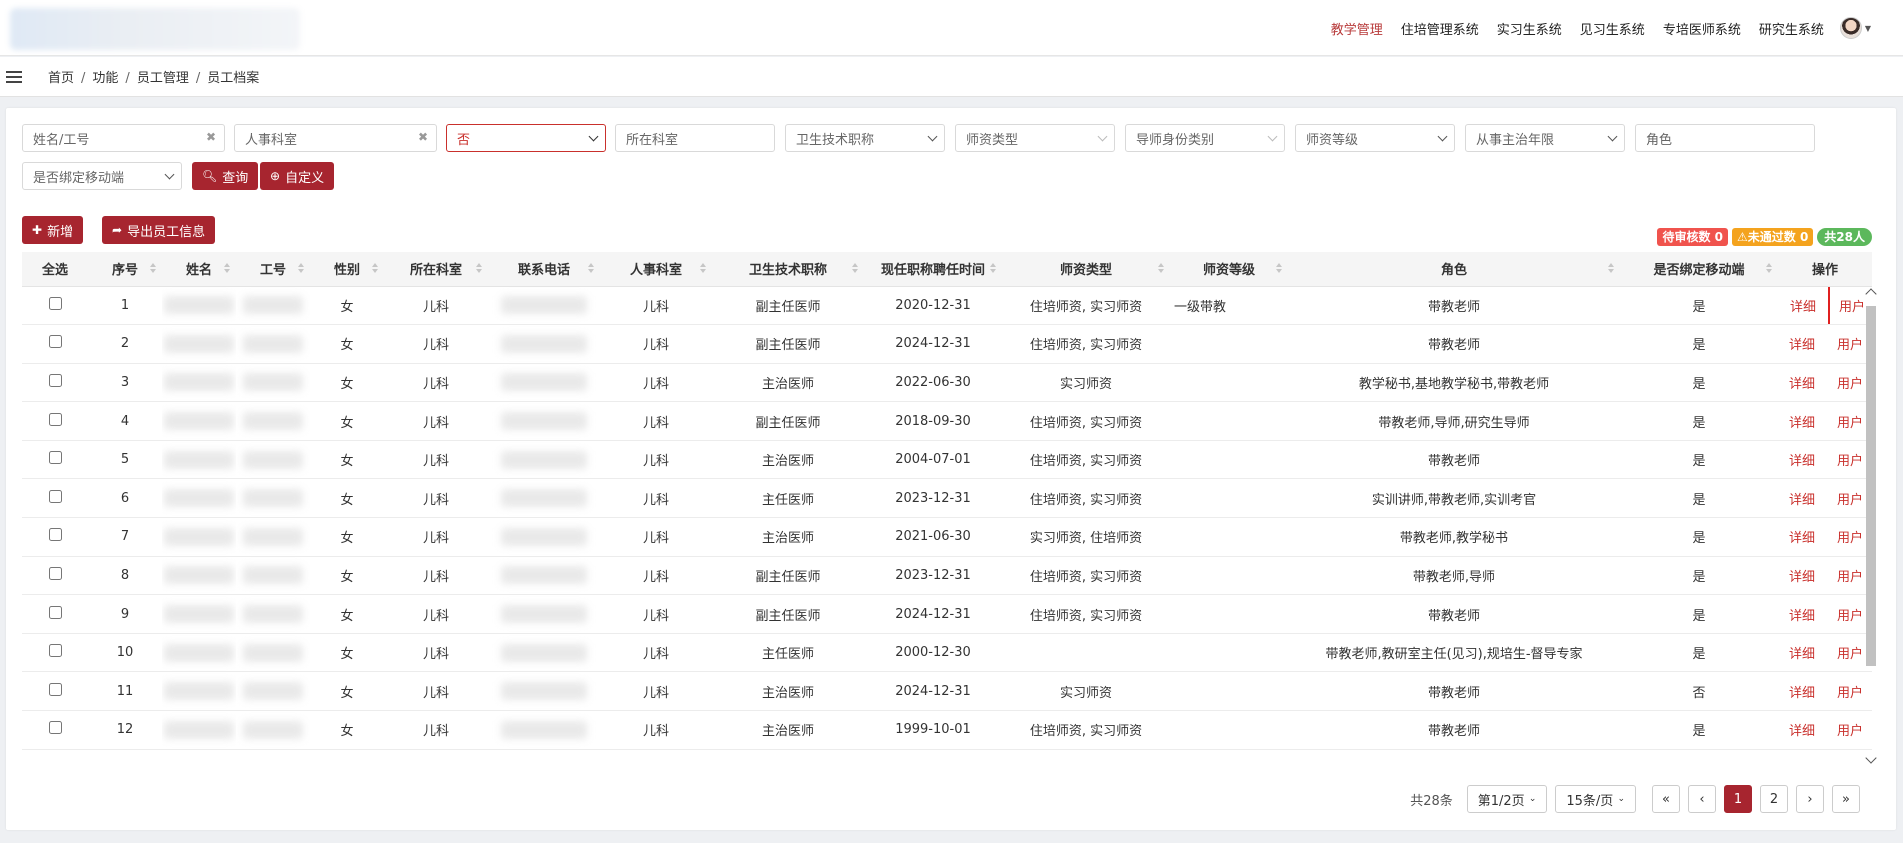 The image size is (1903, 843). Describe the element at coordinates (1454, 269) in the screenshot. I see `col-role: 角色` at that location.